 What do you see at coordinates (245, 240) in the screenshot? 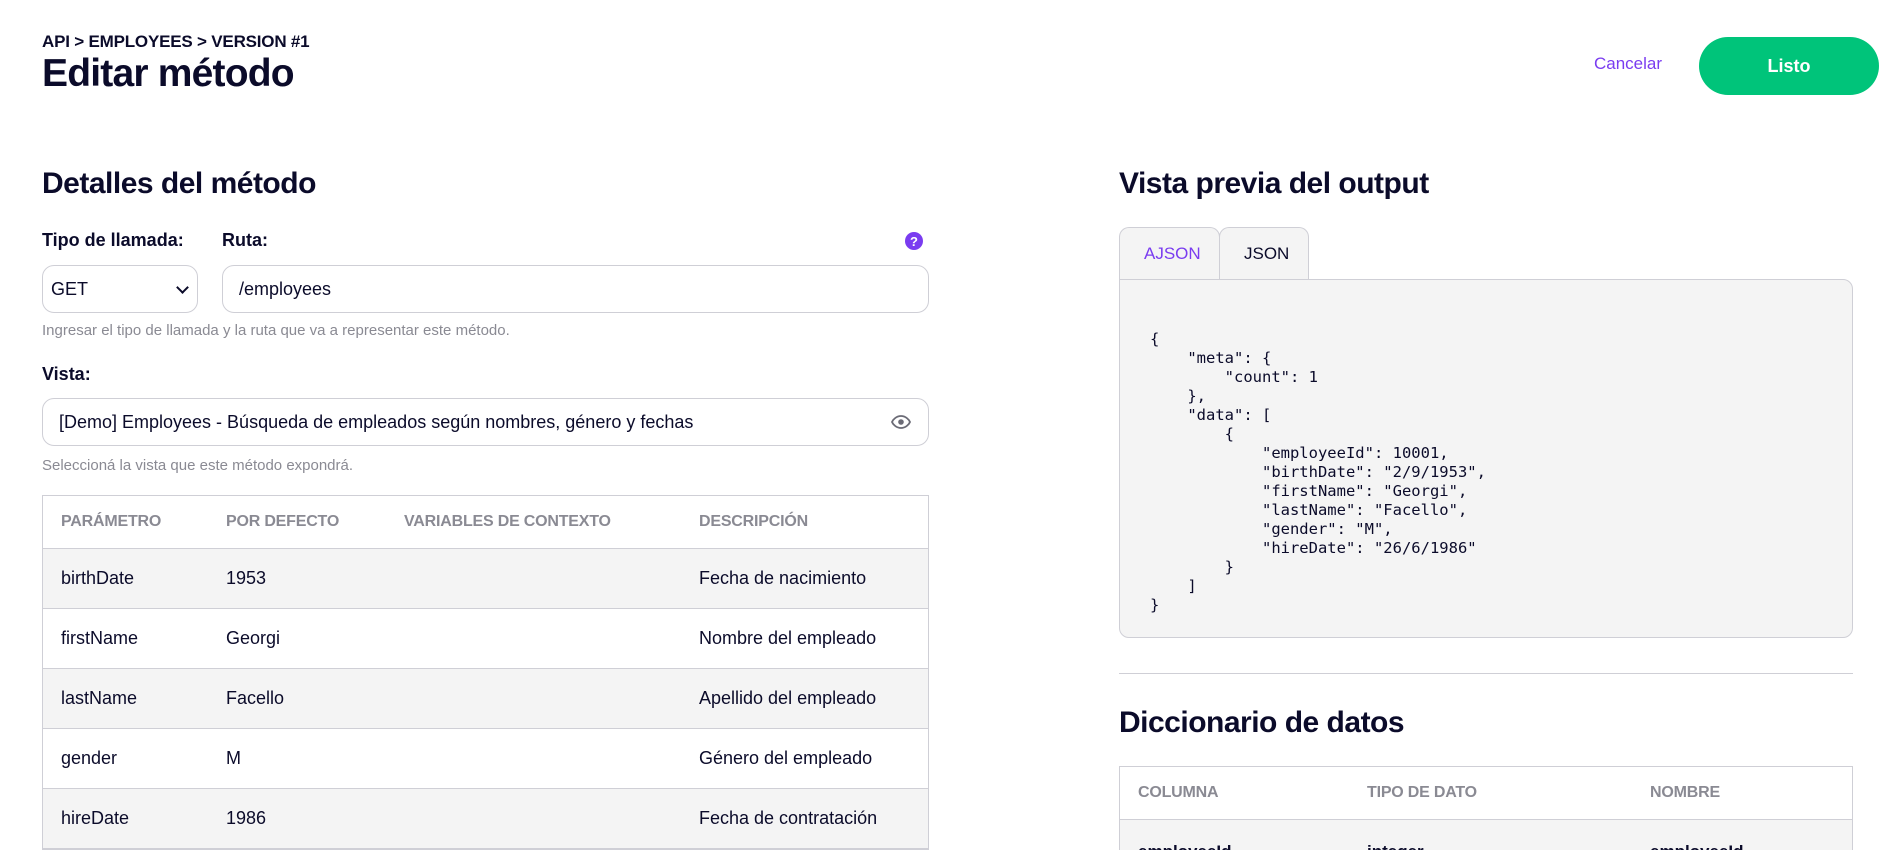
I see `route-label: Ruta:` at bounding box center [245, 240].